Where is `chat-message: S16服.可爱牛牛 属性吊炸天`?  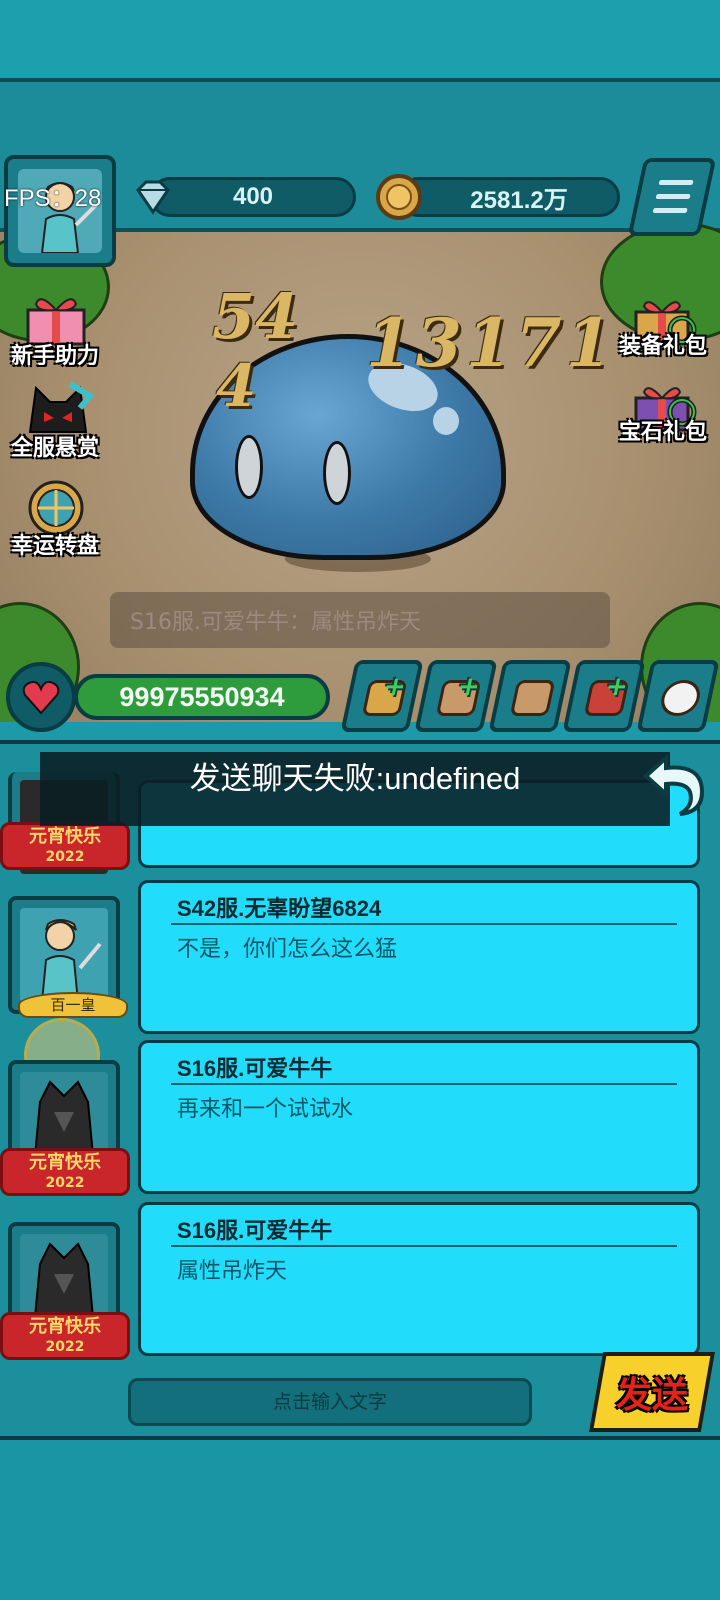
chat-message: S16服.可爱牛牛 属性吊炸天 is located at coordinates (419, 1279).